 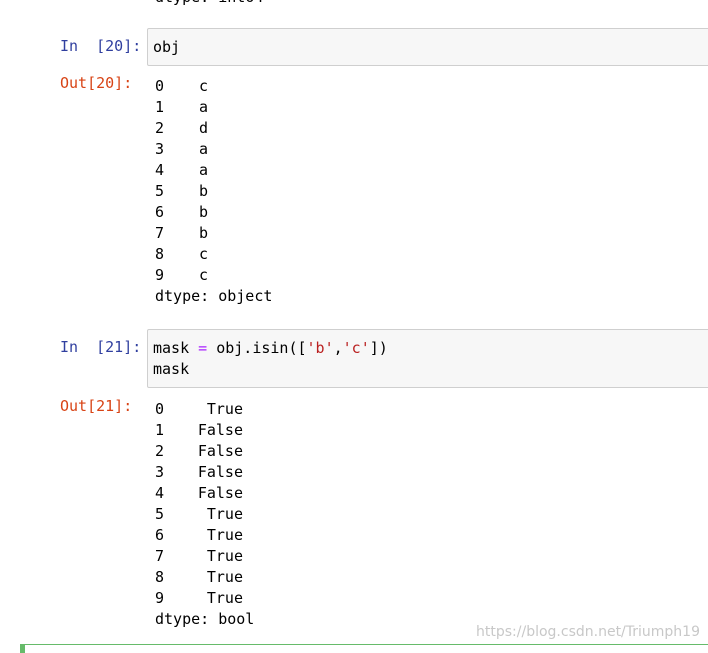 I want to click on series-value: d, so click(x=204, y=128).